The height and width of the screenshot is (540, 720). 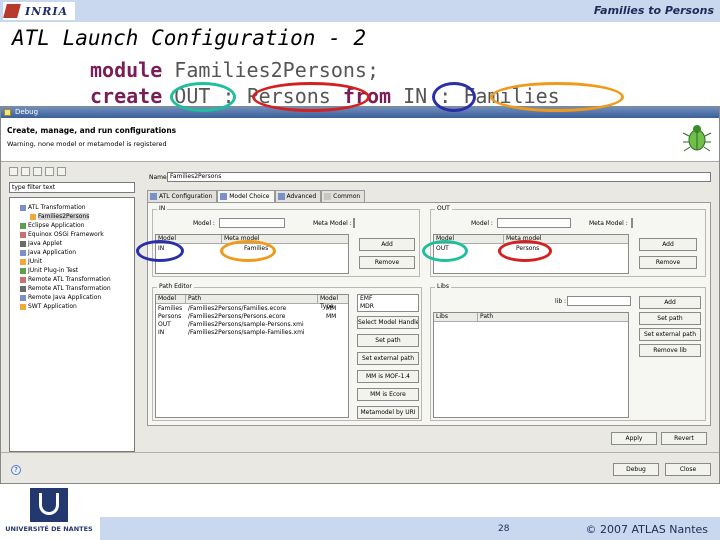 What do you see at coordinates (47, 11) in the screenshot?
I see `inria-logo-text: INRIA` at bounding box center [47, 11].